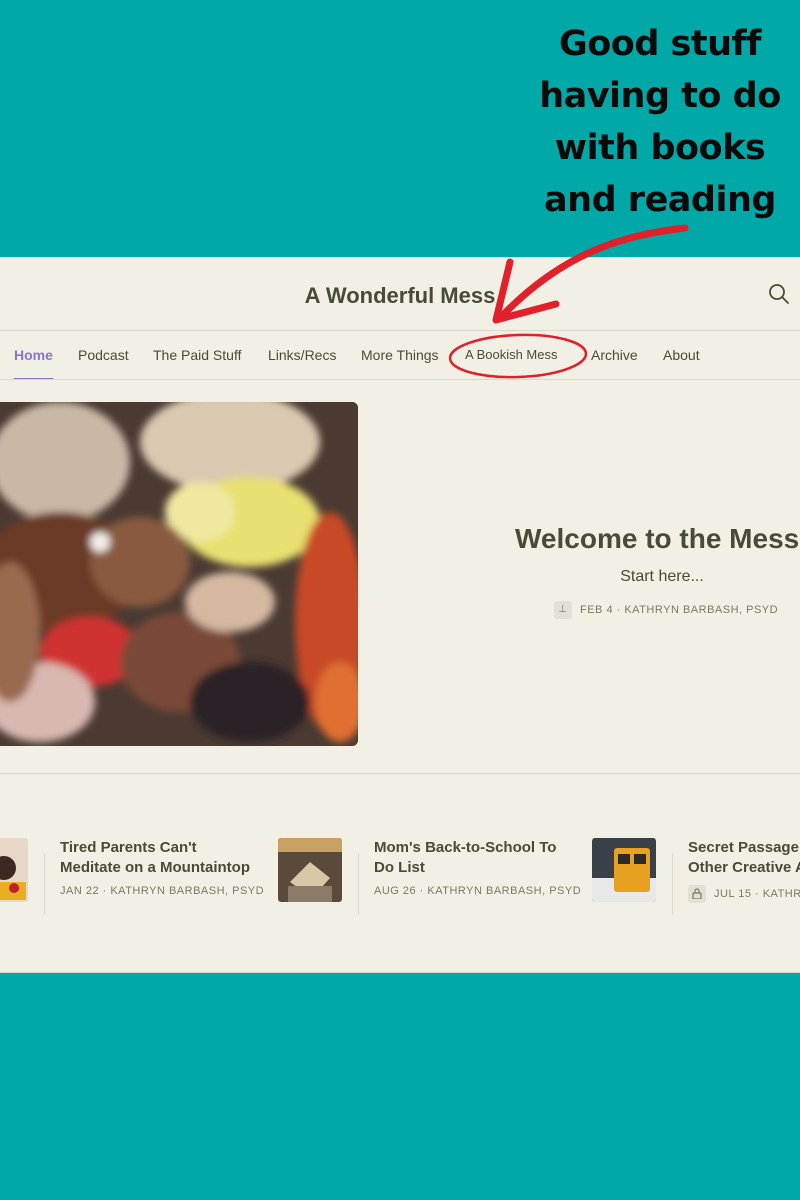 Image resolution: width=800 pixels, height=1200 pixels. Describe the element at coordinates (128, 847) in the screenshot. I see `post-title-line: Tired Parents Can't` at that location.